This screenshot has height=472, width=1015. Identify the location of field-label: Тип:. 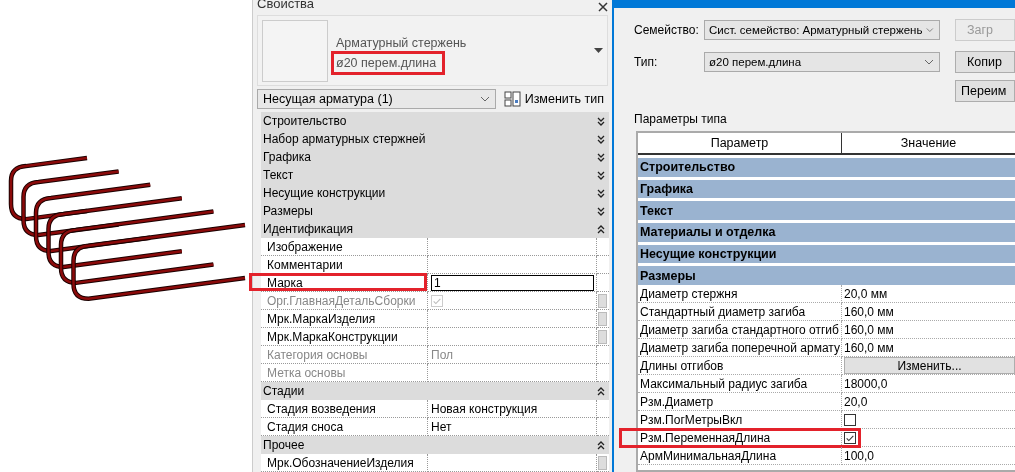
(646, 62).